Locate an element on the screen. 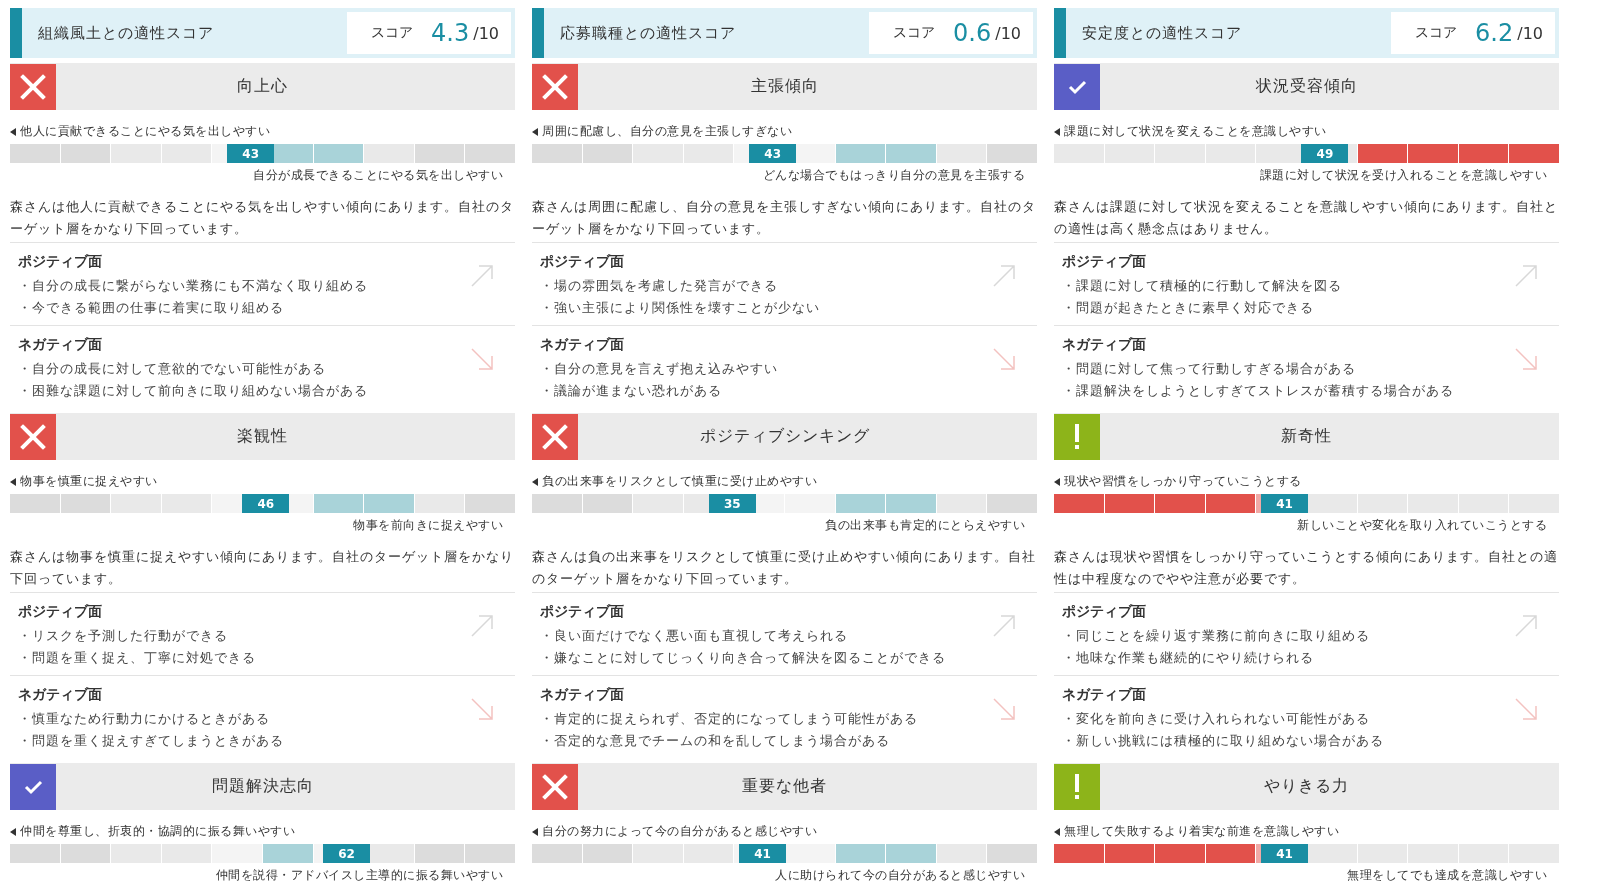 The width and height of the screenshot is (1600, 884). scale-left-label: 他人に貢献できることにやる気を出しやすい is located at coordinates (145, 131).